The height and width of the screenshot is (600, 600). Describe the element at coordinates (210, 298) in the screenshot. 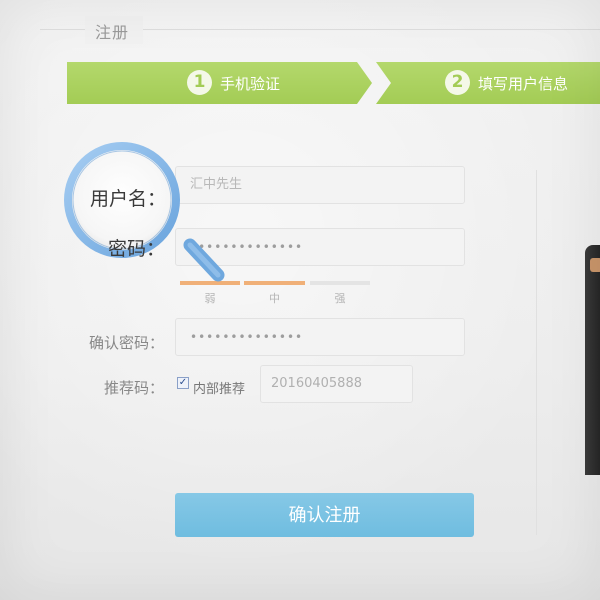

I see `strength-label-weak: 弱` at that location.